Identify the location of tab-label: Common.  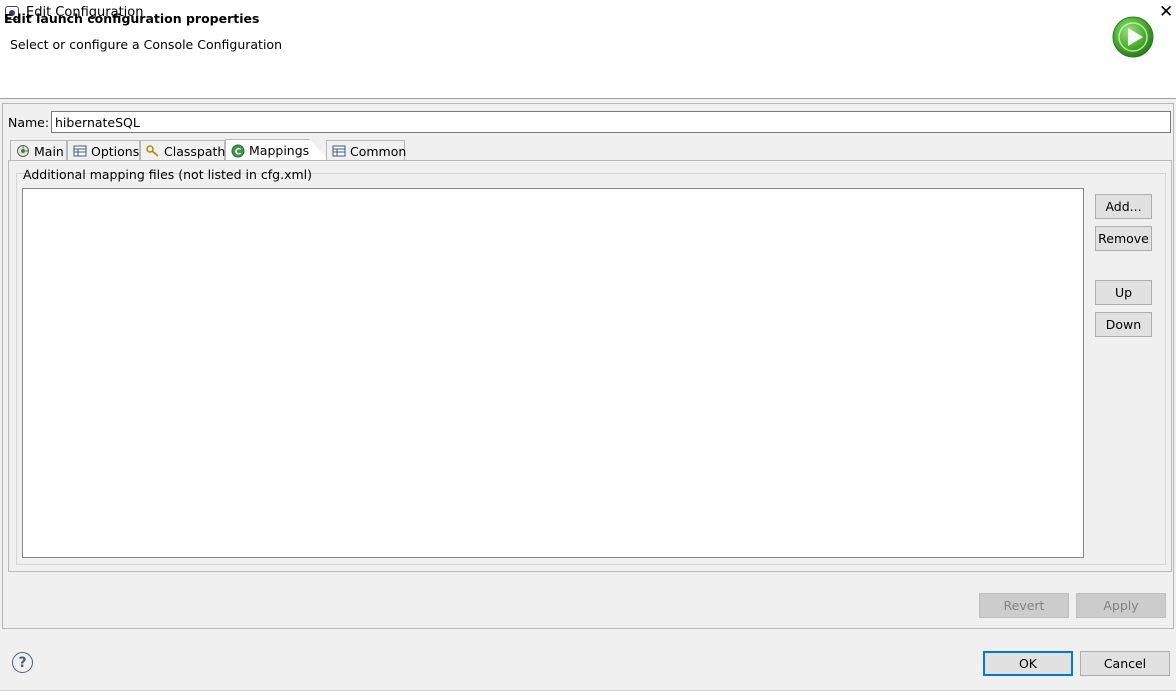
(378, 151).